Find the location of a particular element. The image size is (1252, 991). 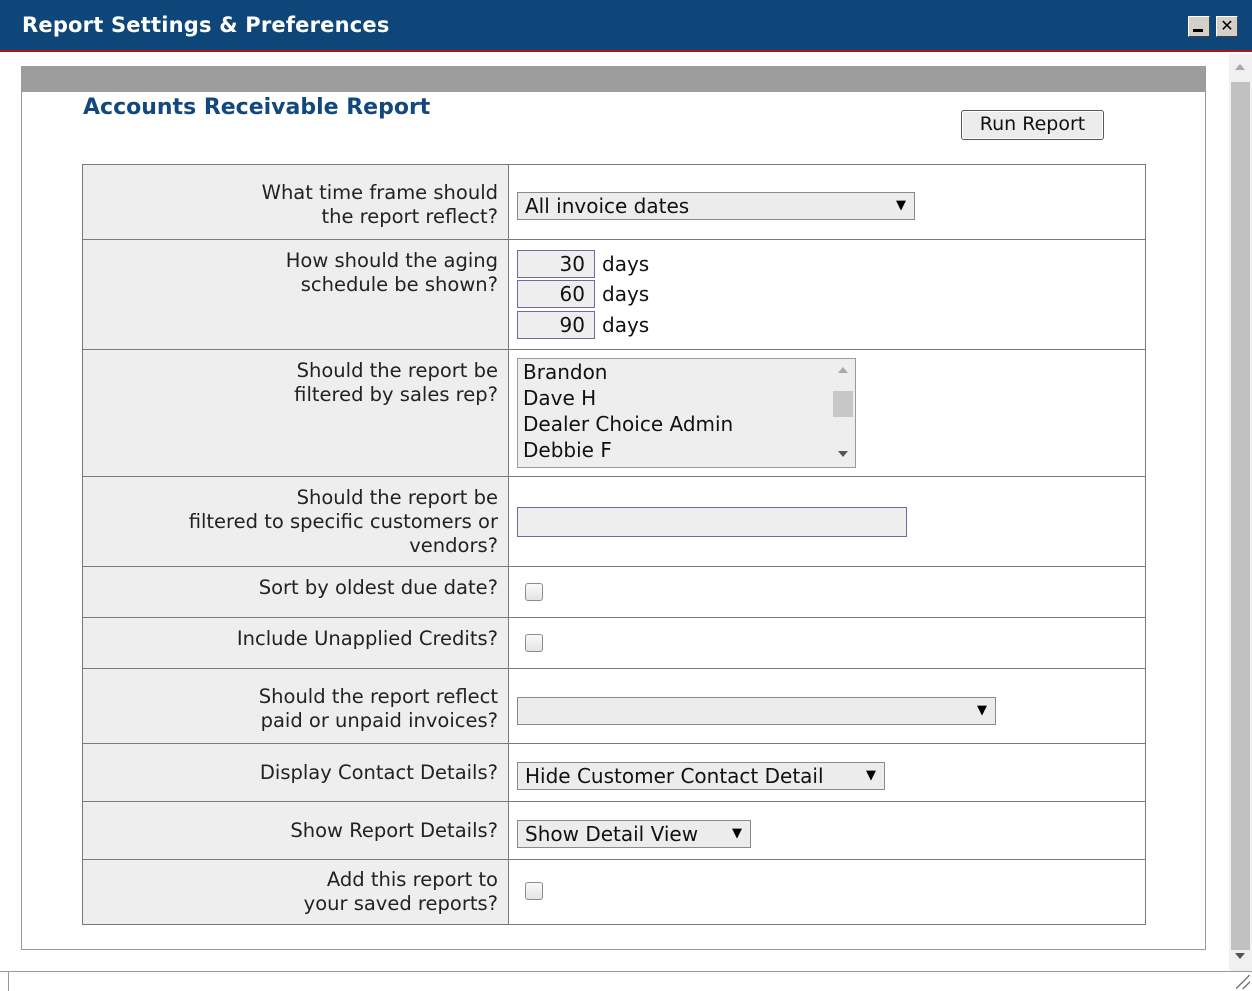

row-unapplied-credits: Include Unapplied Credits? is located at coordinates (614, 643).